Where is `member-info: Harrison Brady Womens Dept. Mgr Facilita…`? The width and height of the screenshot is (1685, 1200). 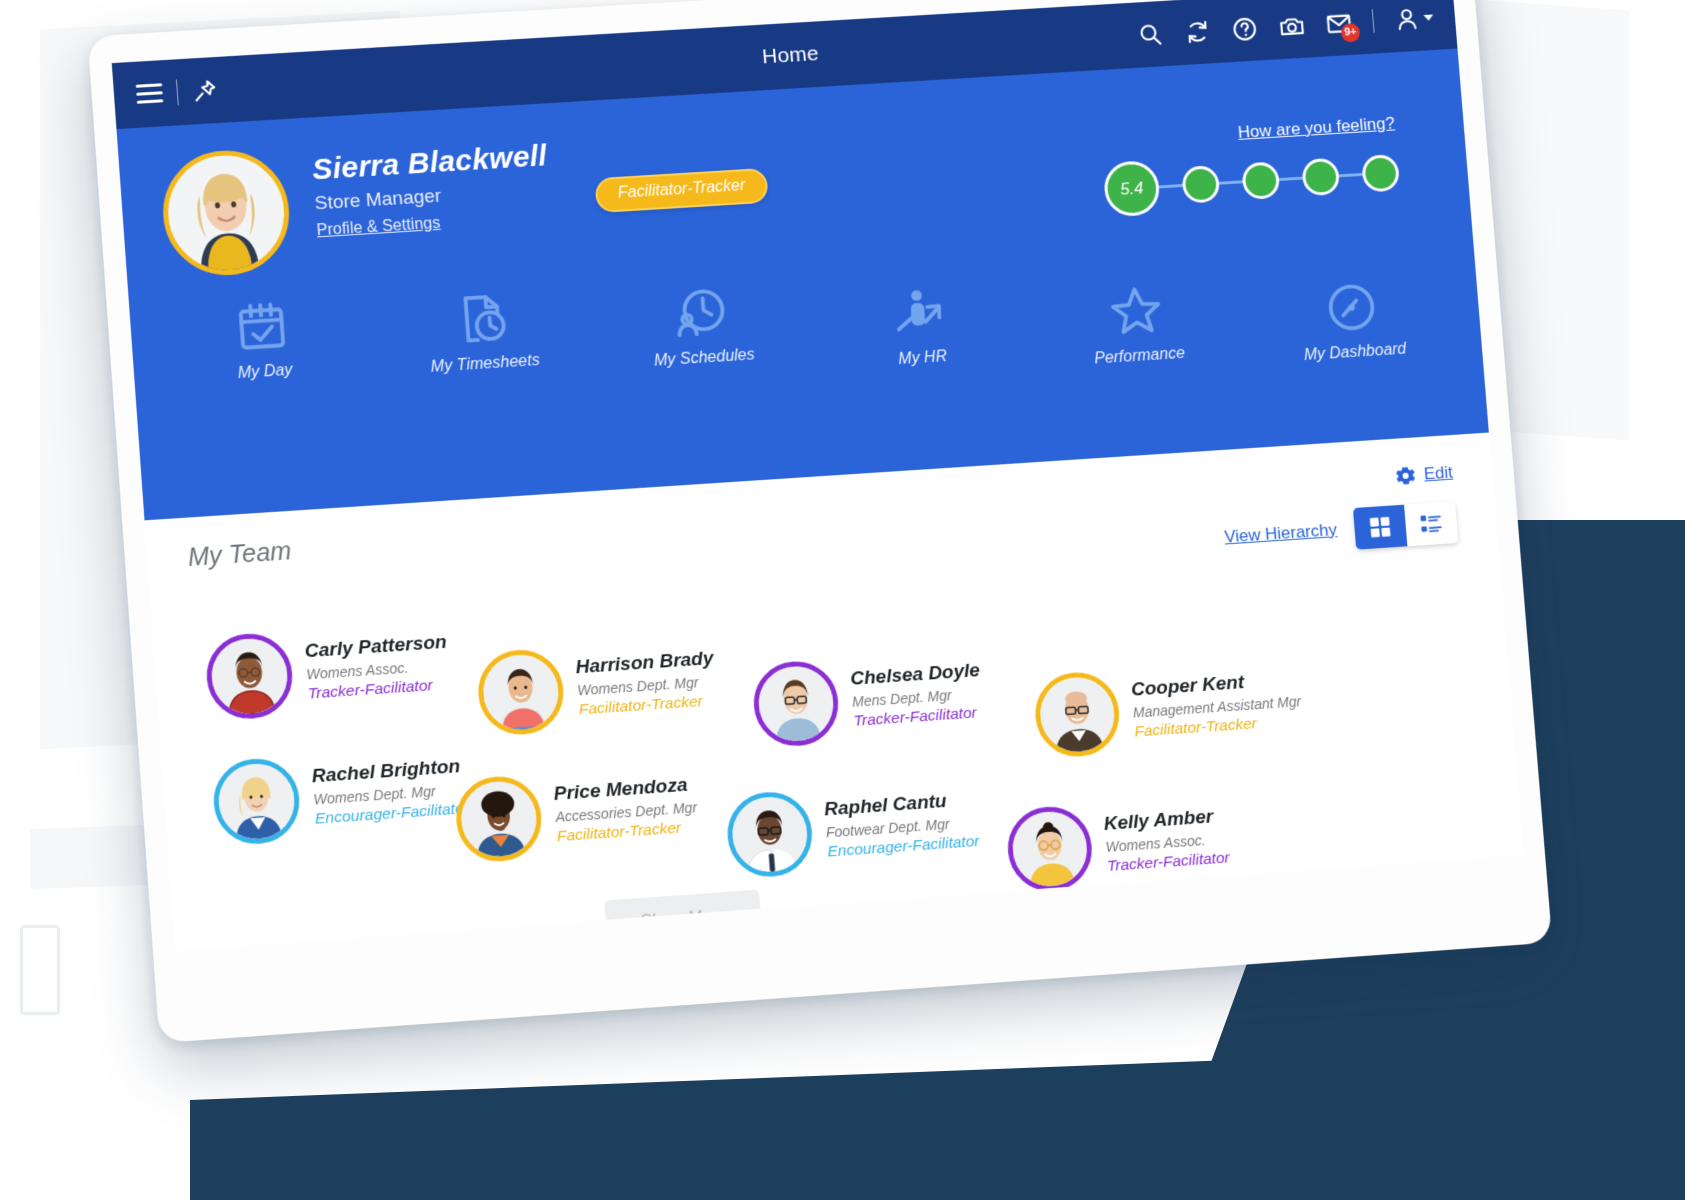
member-info: Harrison Brady Womens Dept. Mgr Facilita… is located at coordinates (646, 684).